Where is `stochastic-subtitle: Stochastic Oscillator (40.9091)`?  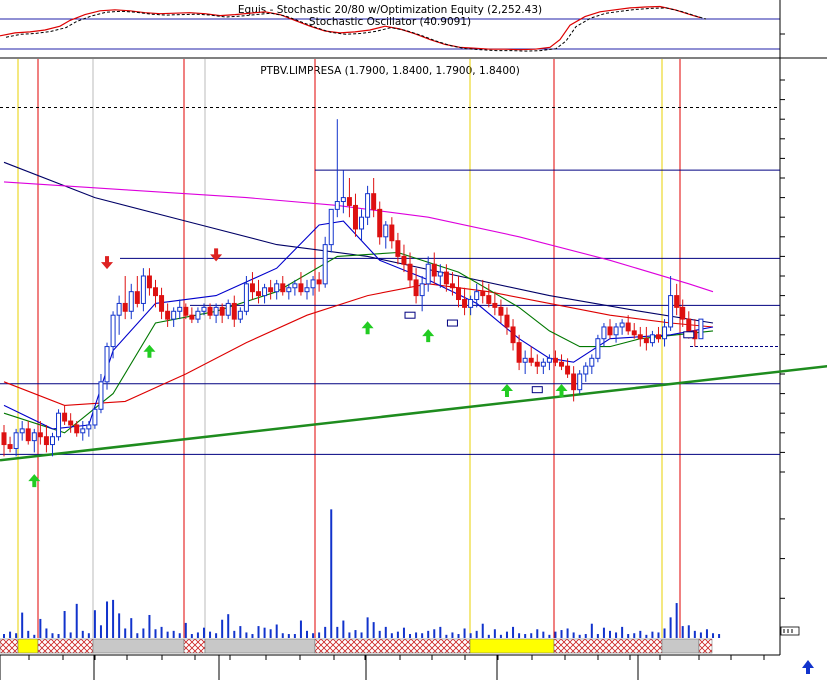
stochastic-subtitle: Stochastic Oscillator (40.9091) is located at coordinates (390, 22).